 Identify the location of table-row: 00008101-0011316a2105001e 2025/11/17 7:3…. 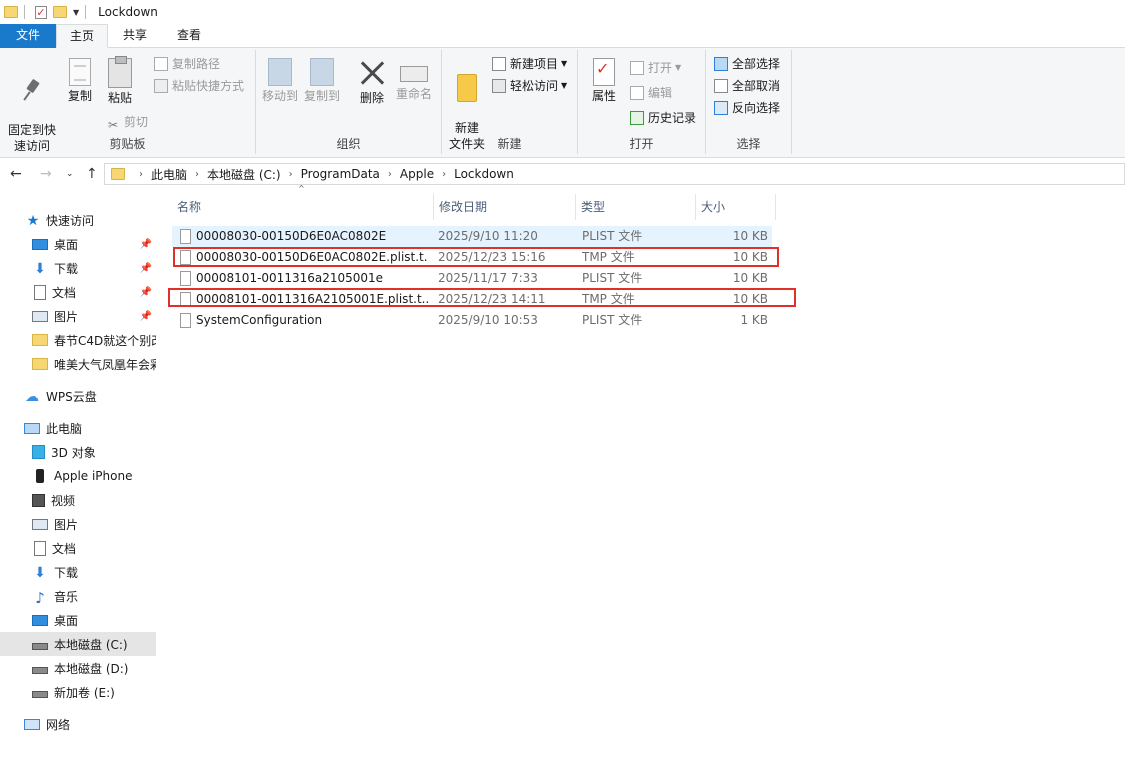
(472, 278).